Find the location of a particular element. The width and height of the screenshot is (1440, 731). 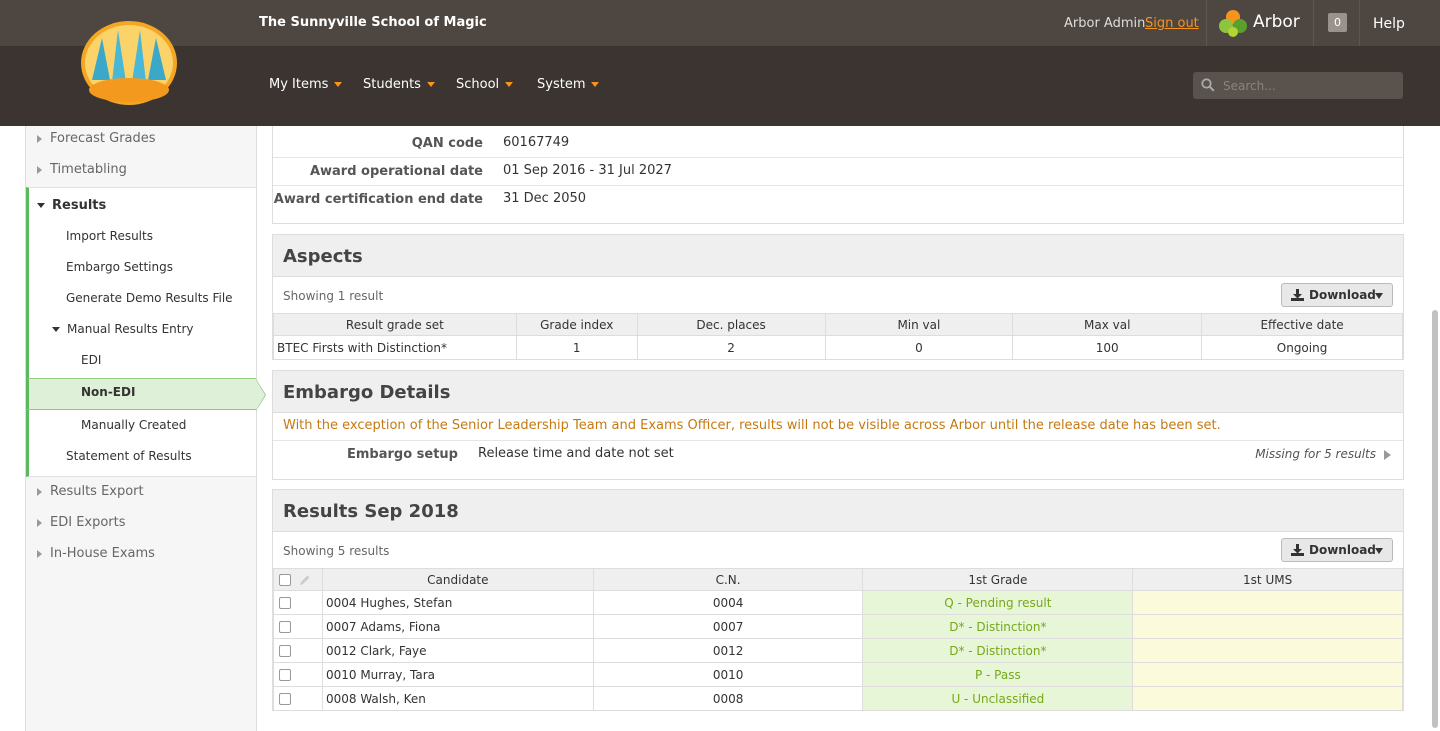

column-header: Effective date is located at coordinates (1302, 324).